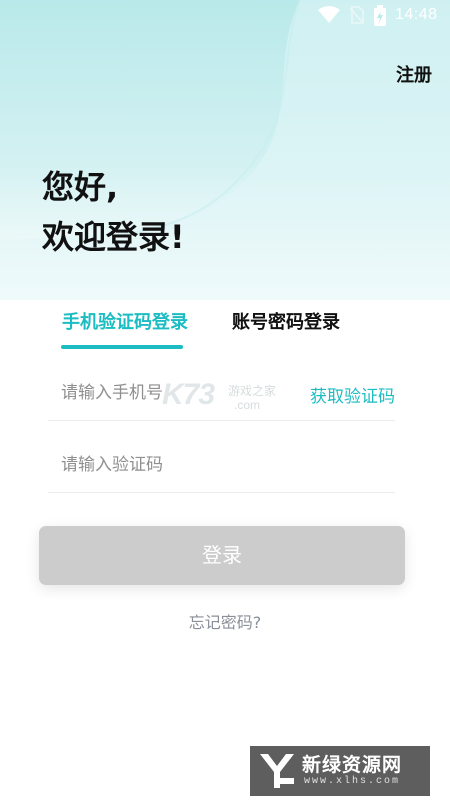 This screenshot has width=450, height=800. Describe the element at coordinates (352, 765) in the screenshot. I see `xlhs-site-name: 新绿资源网` at that location.